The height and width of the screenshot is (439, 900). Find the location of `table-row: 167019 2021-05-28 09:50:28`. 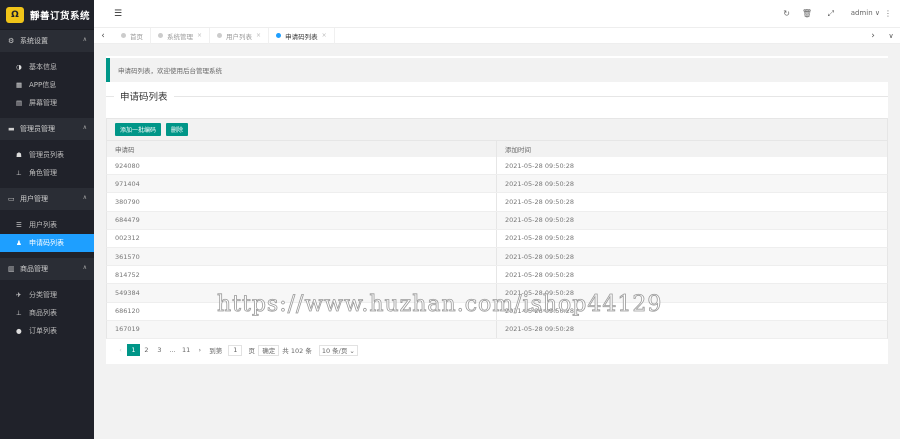

table-row: 167019 2021-05-28 09:50:28 is located at coordinates (497, 329).